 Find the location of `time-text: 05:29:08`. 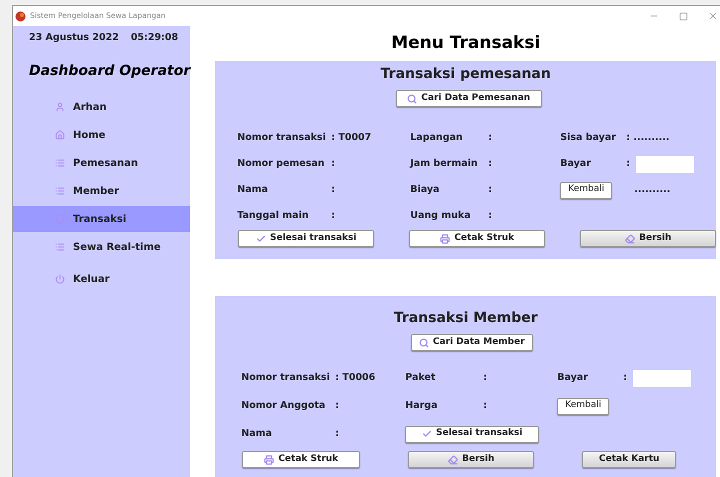

time-text: 05:29:08 is located at coordinates (154, 38).